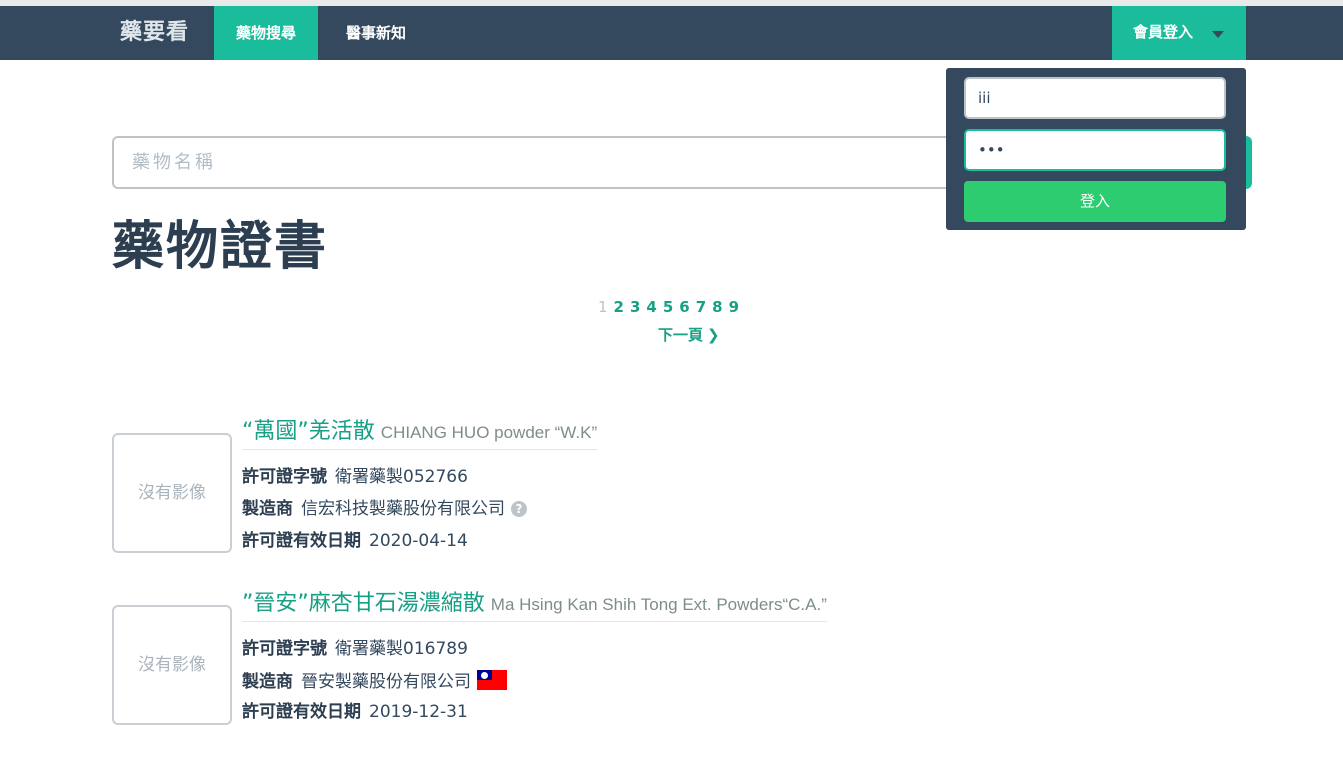 The image size is (1343, 758). What do you see at coordinates (154, 33) in the screenshot?
I see `brand-logo: 藥要看` at bounding box center [154, 33].